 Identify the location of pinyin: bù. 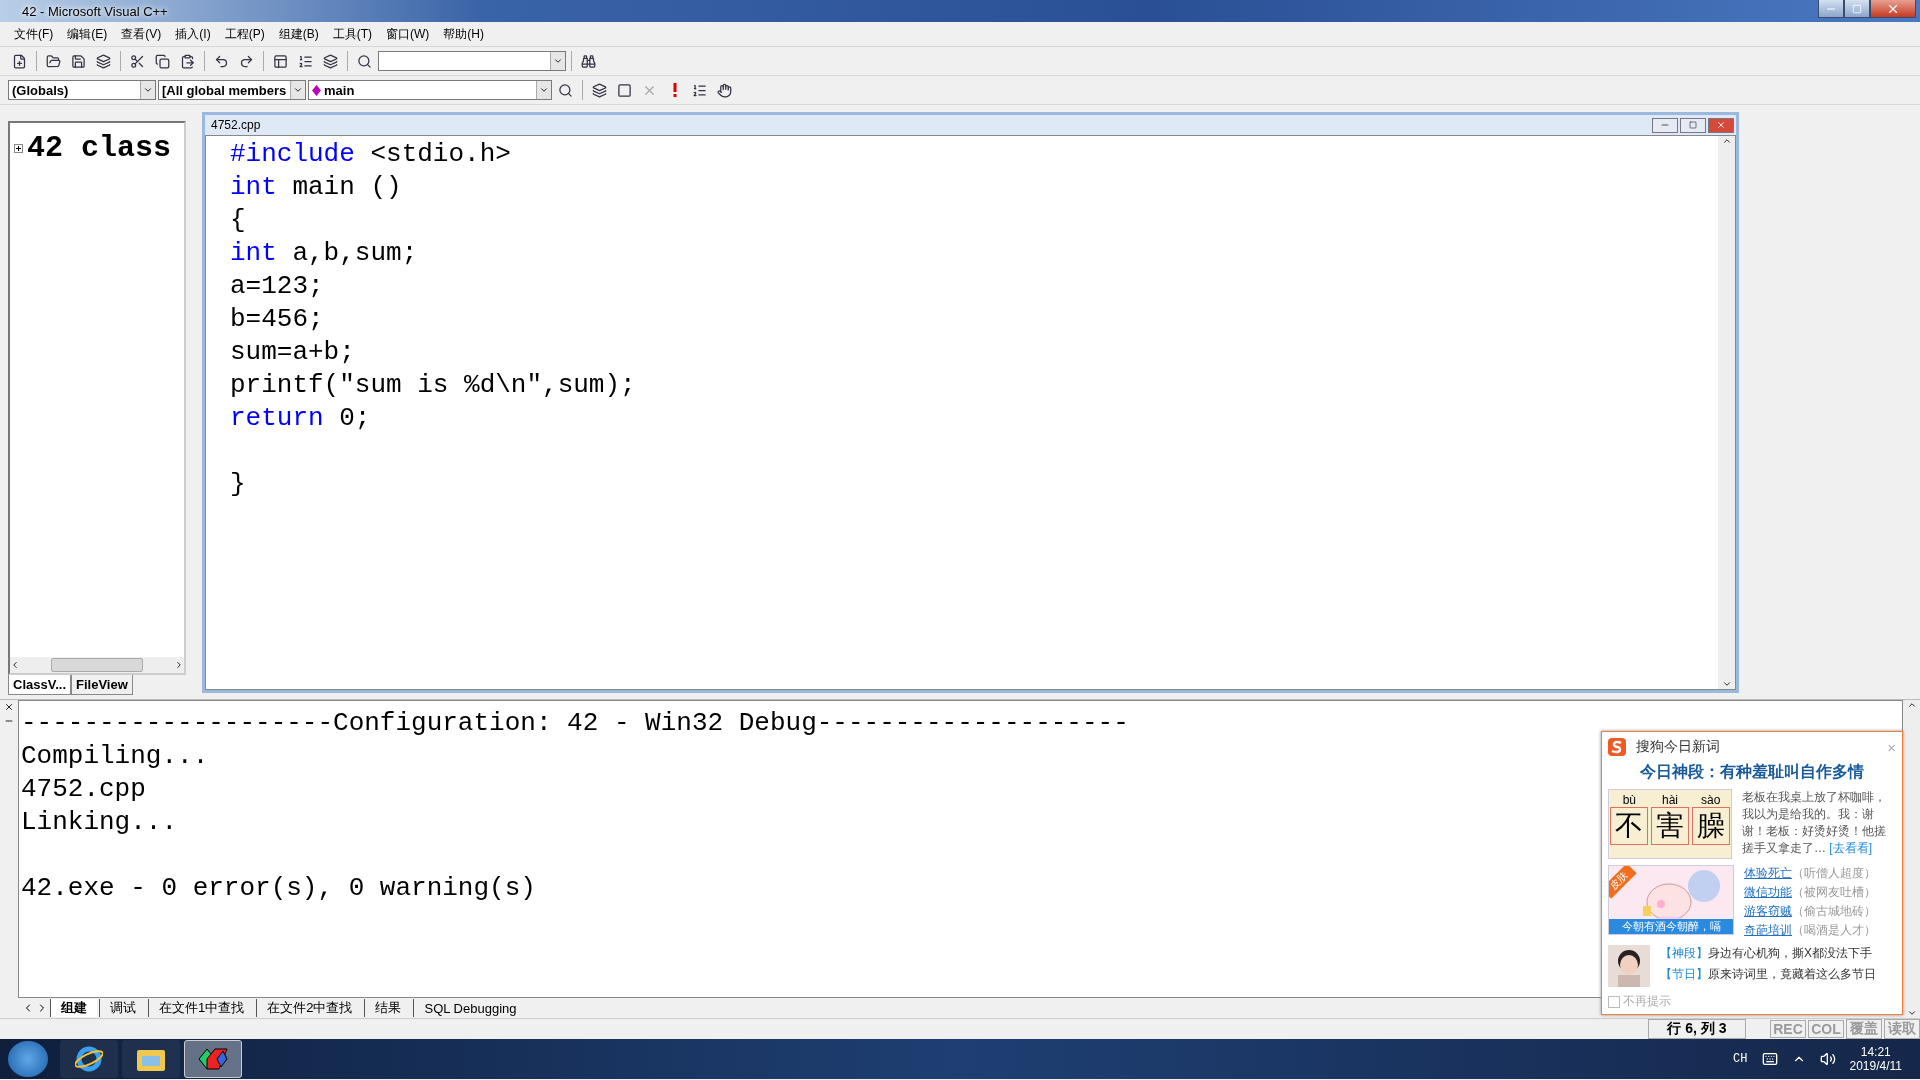
(1629, 800).